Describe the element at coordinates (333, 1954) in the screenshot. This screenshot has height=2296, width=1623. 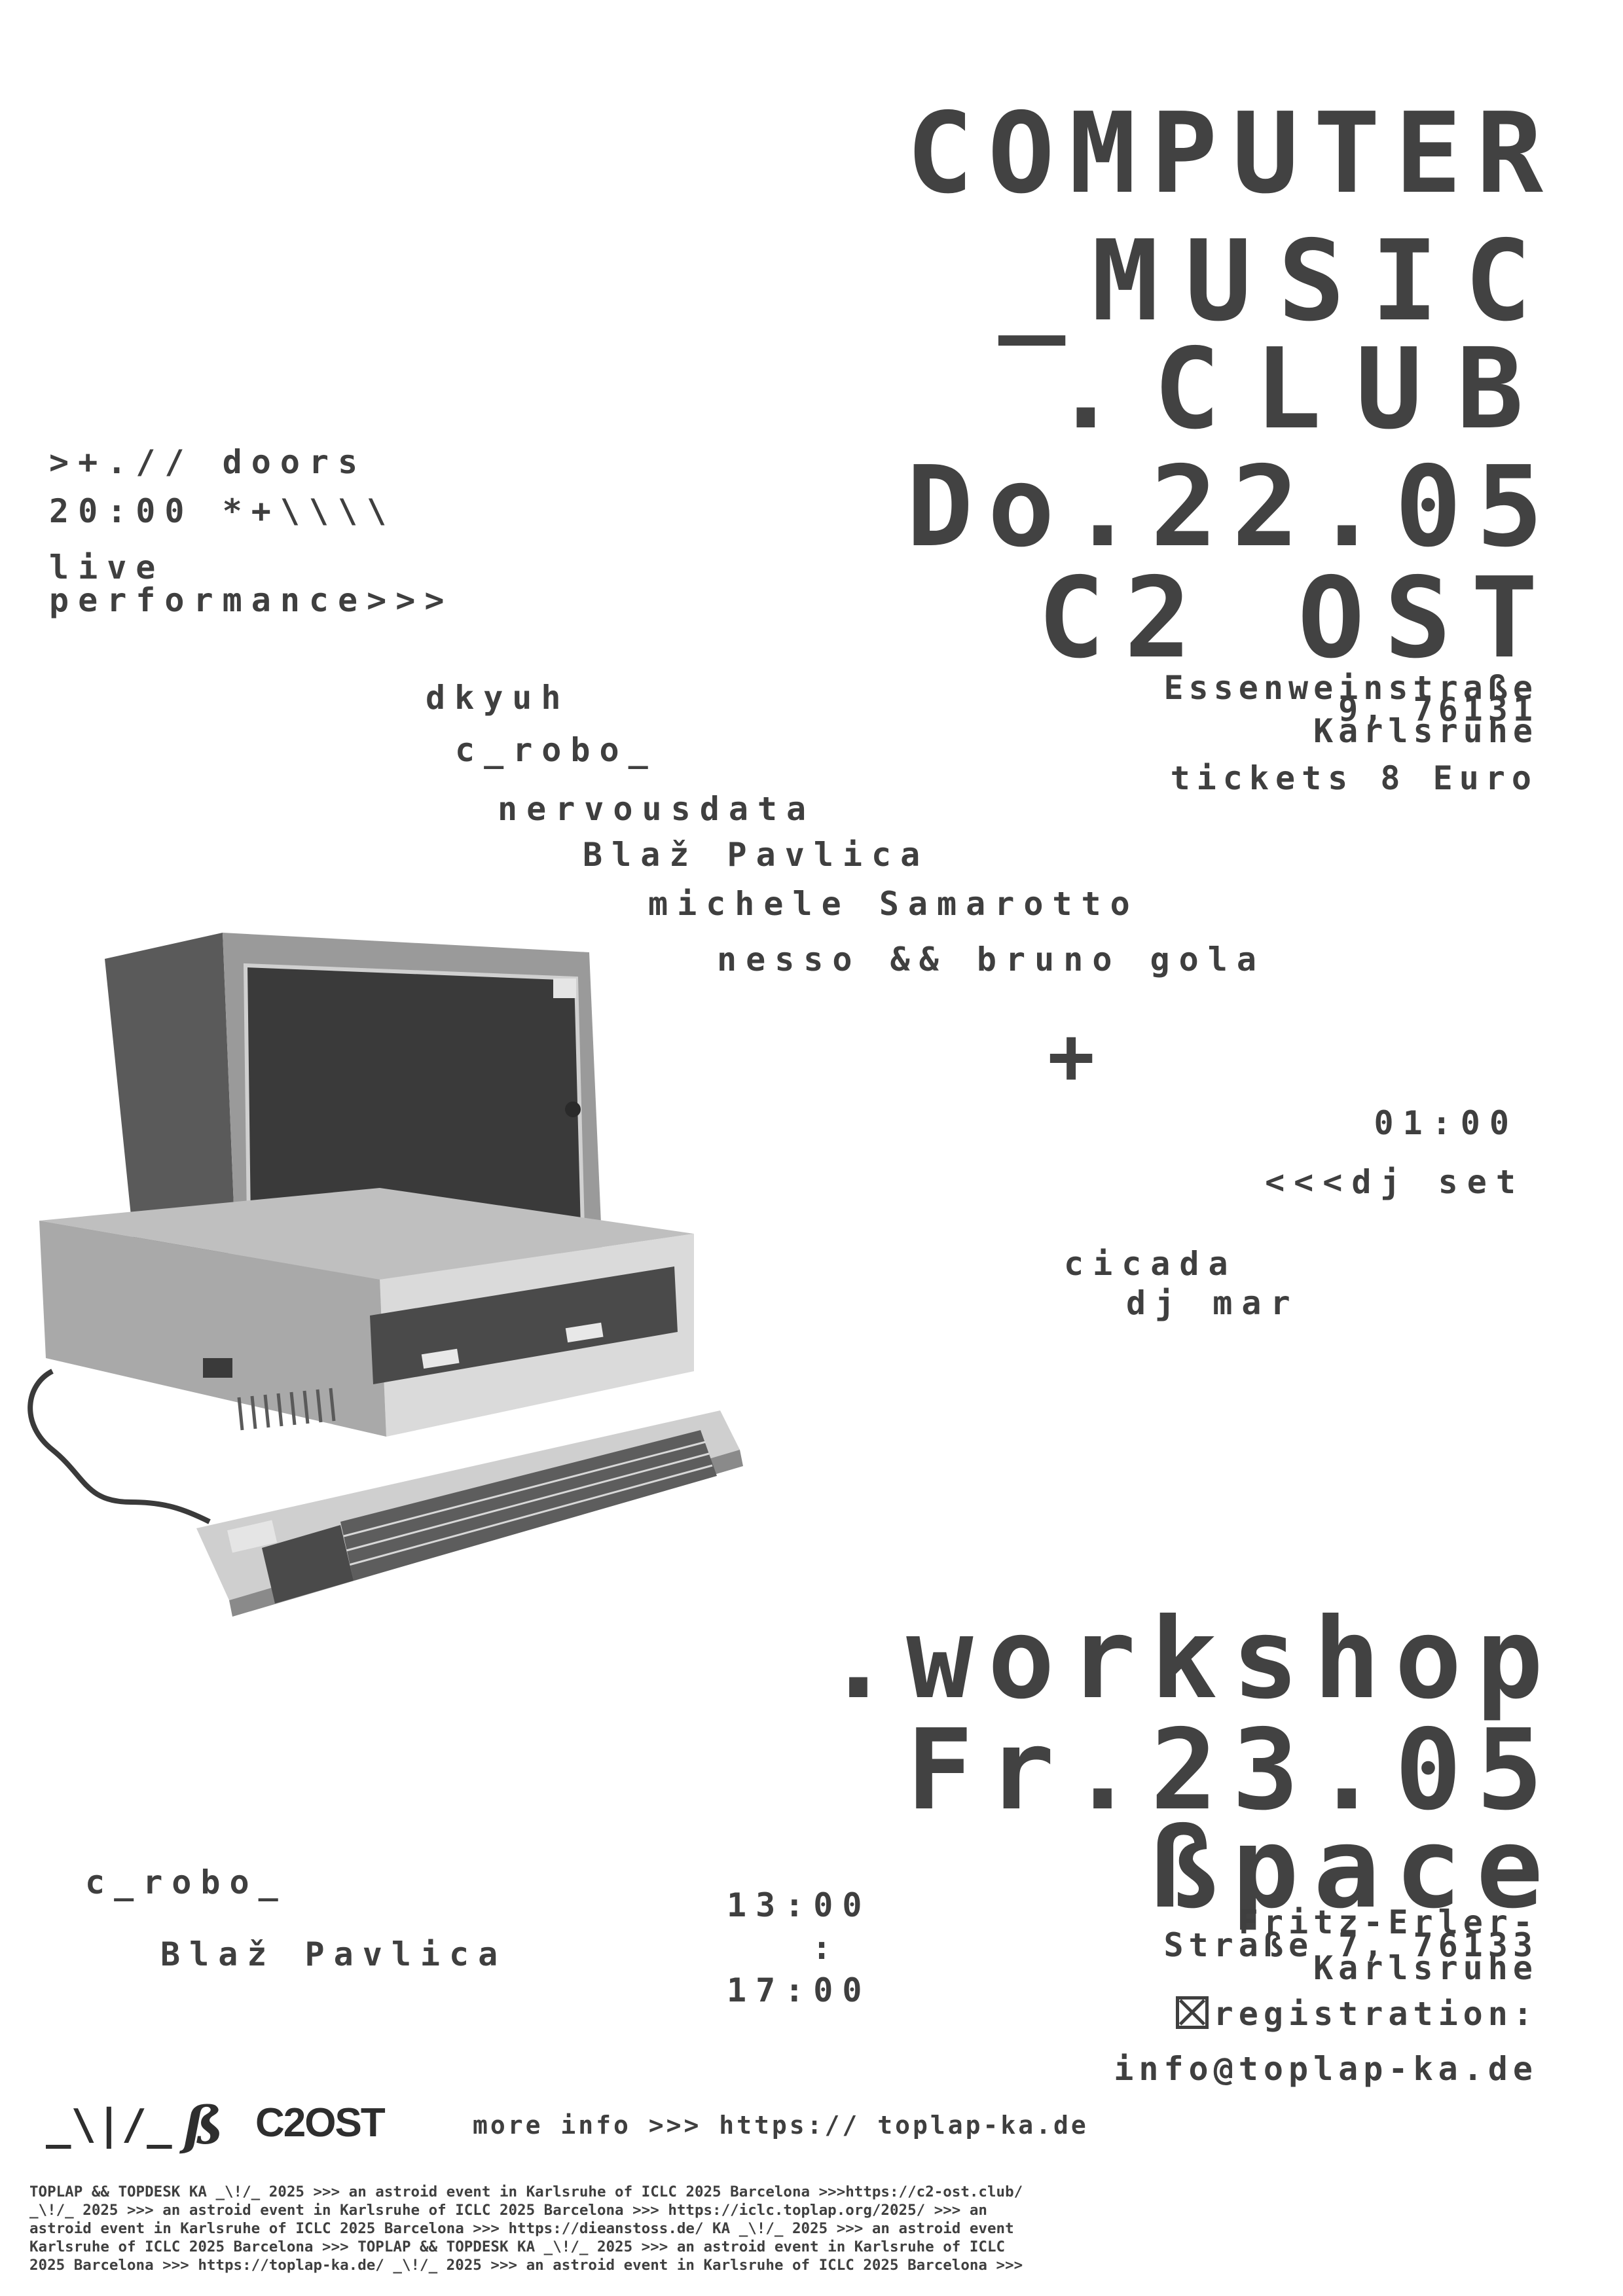
I see `workshop-host: Blaž Pavlica` at that location.